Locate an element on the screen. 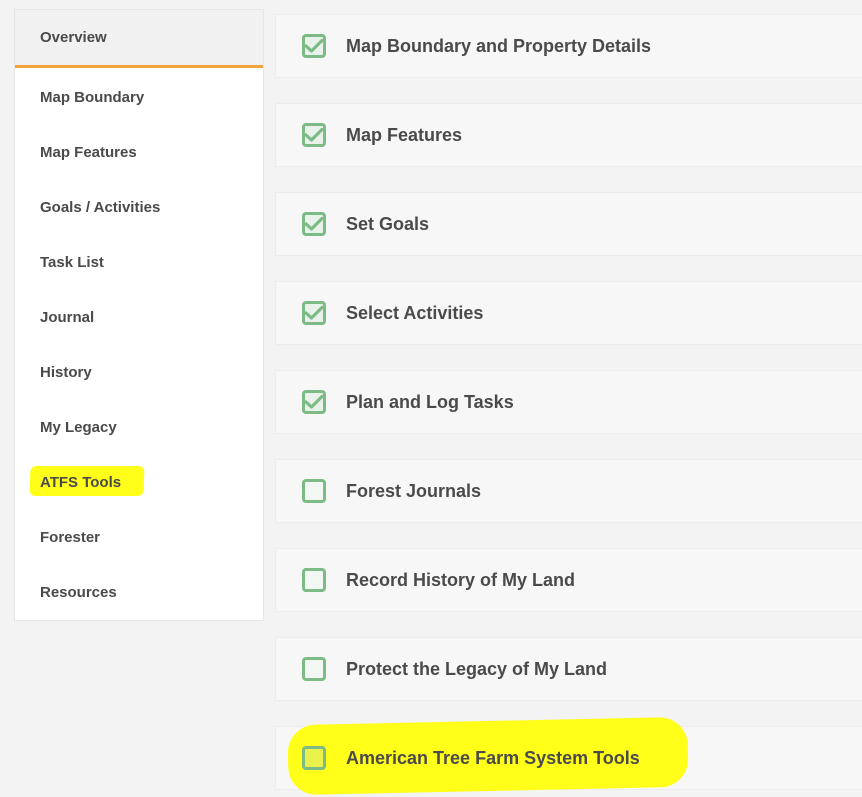 The height and width of the screenshot is (797, 862). sidebar-item-task-list: Task List is located at coordinates (139, 262).